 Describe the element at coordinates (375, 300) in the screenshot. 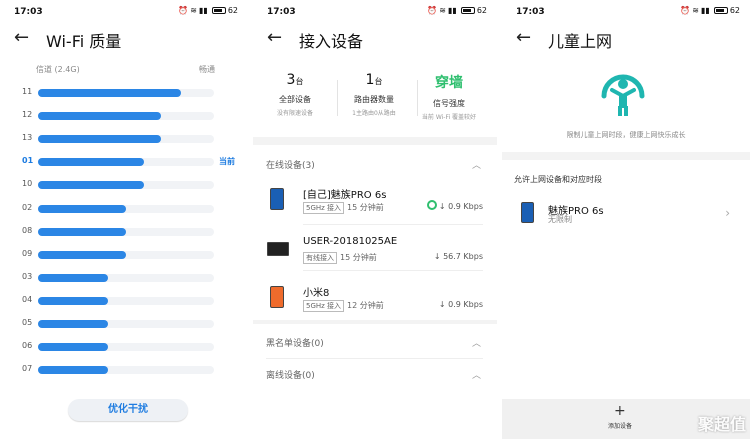

I see `device-row: 小米8 5GHz 接入 12 分钟前 ↓ 0.9 Kbps` at that location.